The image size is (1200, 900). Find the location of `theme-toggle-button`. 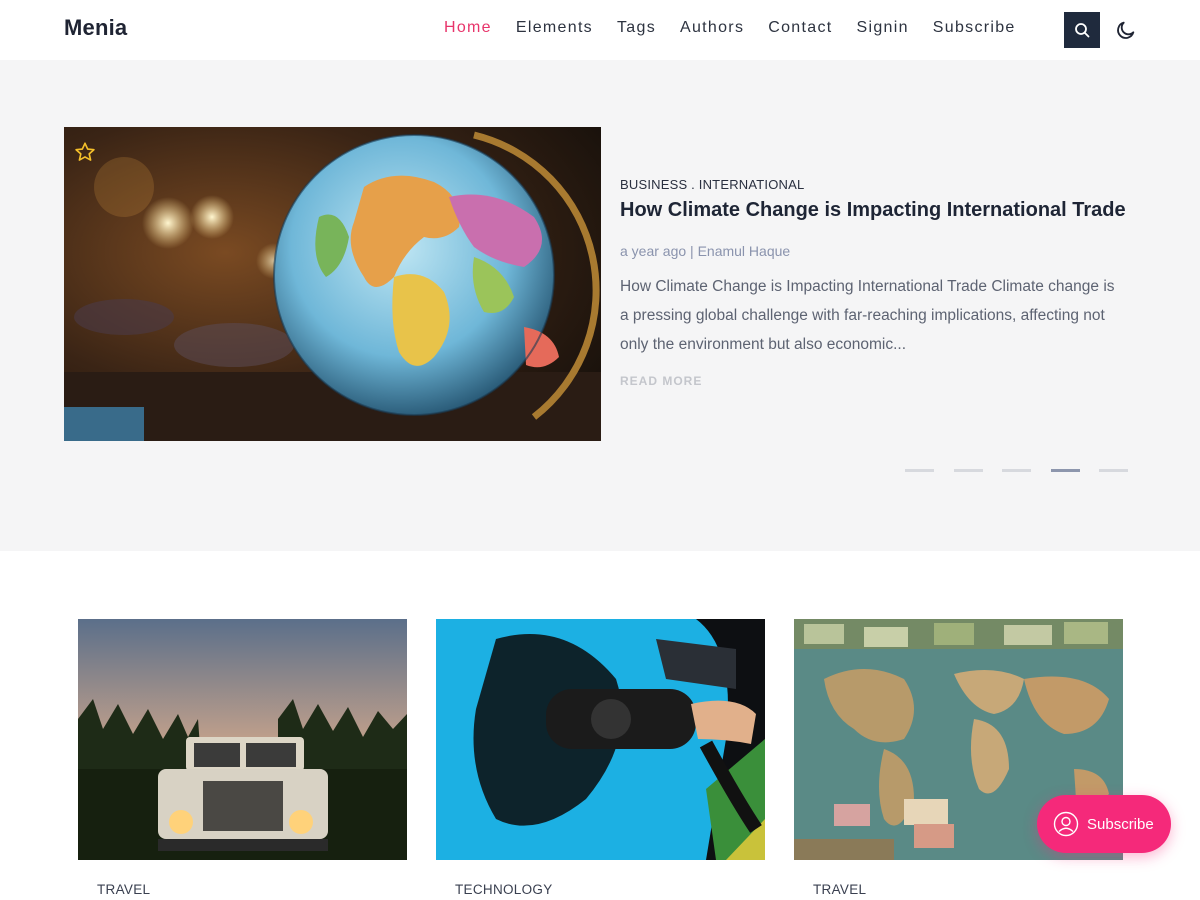

theme-toggle-button is located at coordinates (1126, 30).